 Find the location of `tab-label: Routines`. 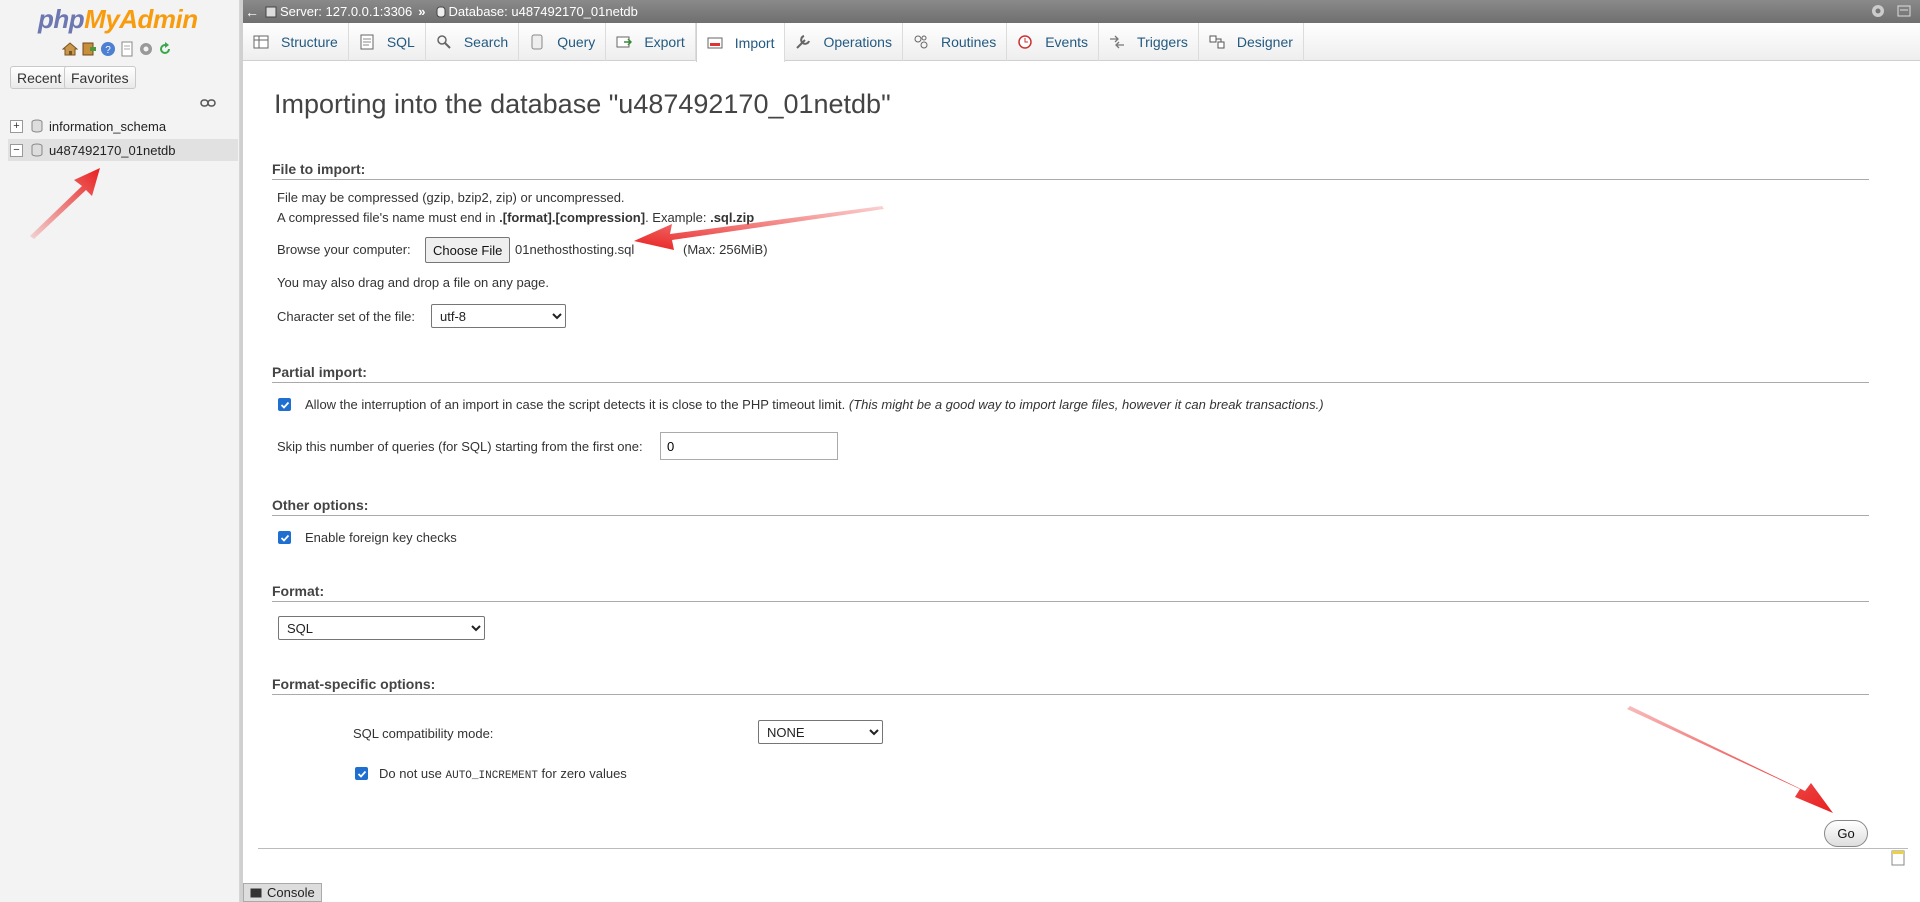

tab-label: Routines is located at coordinates (968, 42).